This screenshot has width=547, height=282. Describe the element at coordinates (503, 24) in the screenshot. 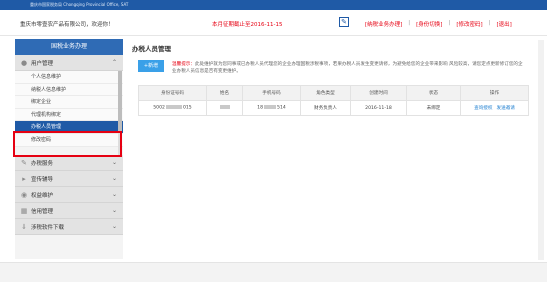

I see `link-logout: [退出]` at that location.